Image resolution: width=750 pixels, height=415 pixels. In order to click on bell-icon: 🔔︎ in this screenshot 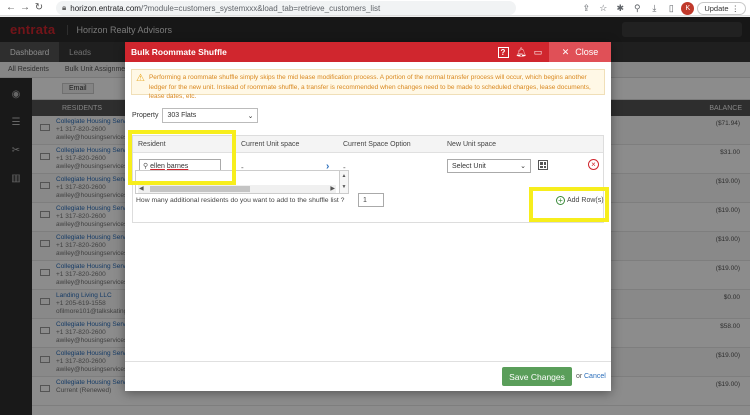, I will do `click(521, 52)`.